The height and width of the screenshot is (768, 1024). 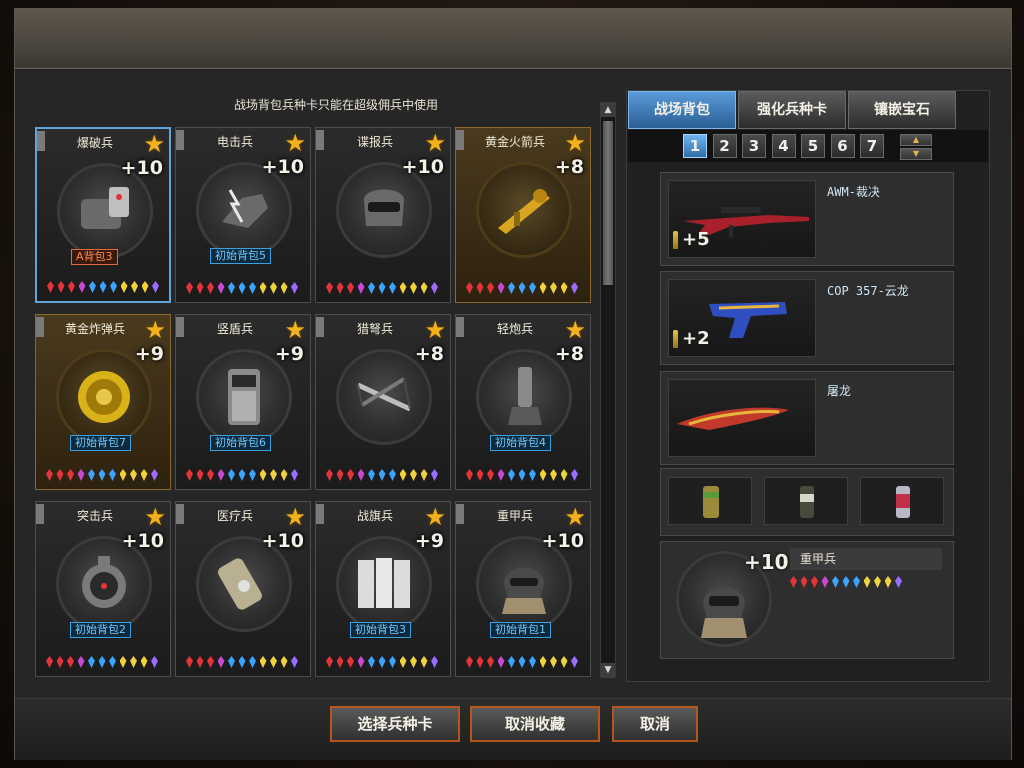 What do you see at coordinates (523, 402) in the screenshot?
I see `soldier-card: 轻炮兵 ★ +8 初始背包4` at bounding box center [523, 402].